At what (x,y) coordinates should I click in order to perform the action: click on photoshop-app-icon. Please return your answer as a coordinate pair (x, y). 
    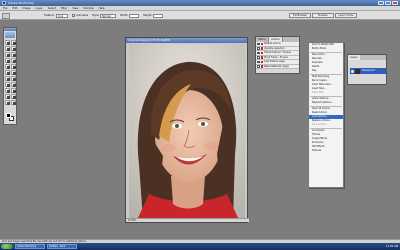
    Looking at the image, I should click on (4, 3).